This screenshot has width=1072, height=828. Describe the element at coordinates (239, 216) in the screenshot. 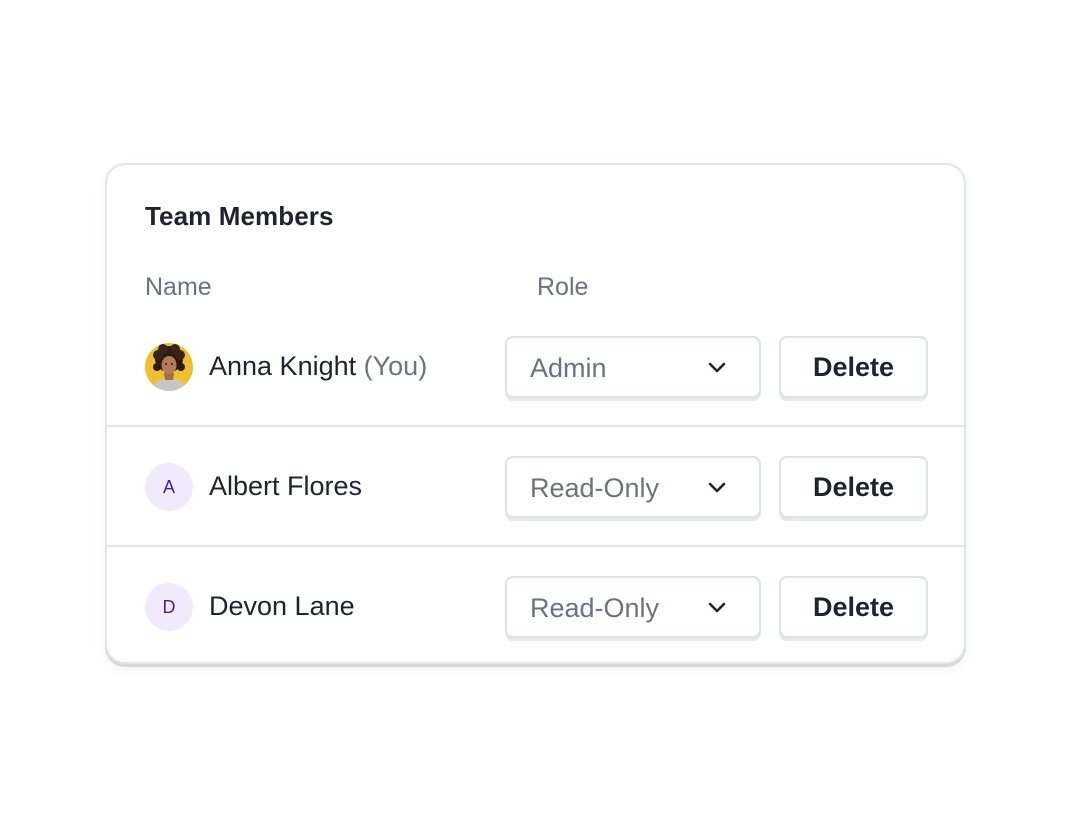

I see `card-title: Team Members` at that location.